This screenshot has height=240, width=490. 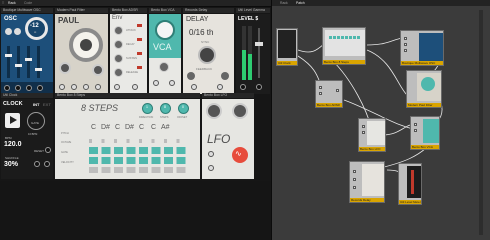 I want to click on patch-node-level: Util Level Meter, so click(x=410, y=184).